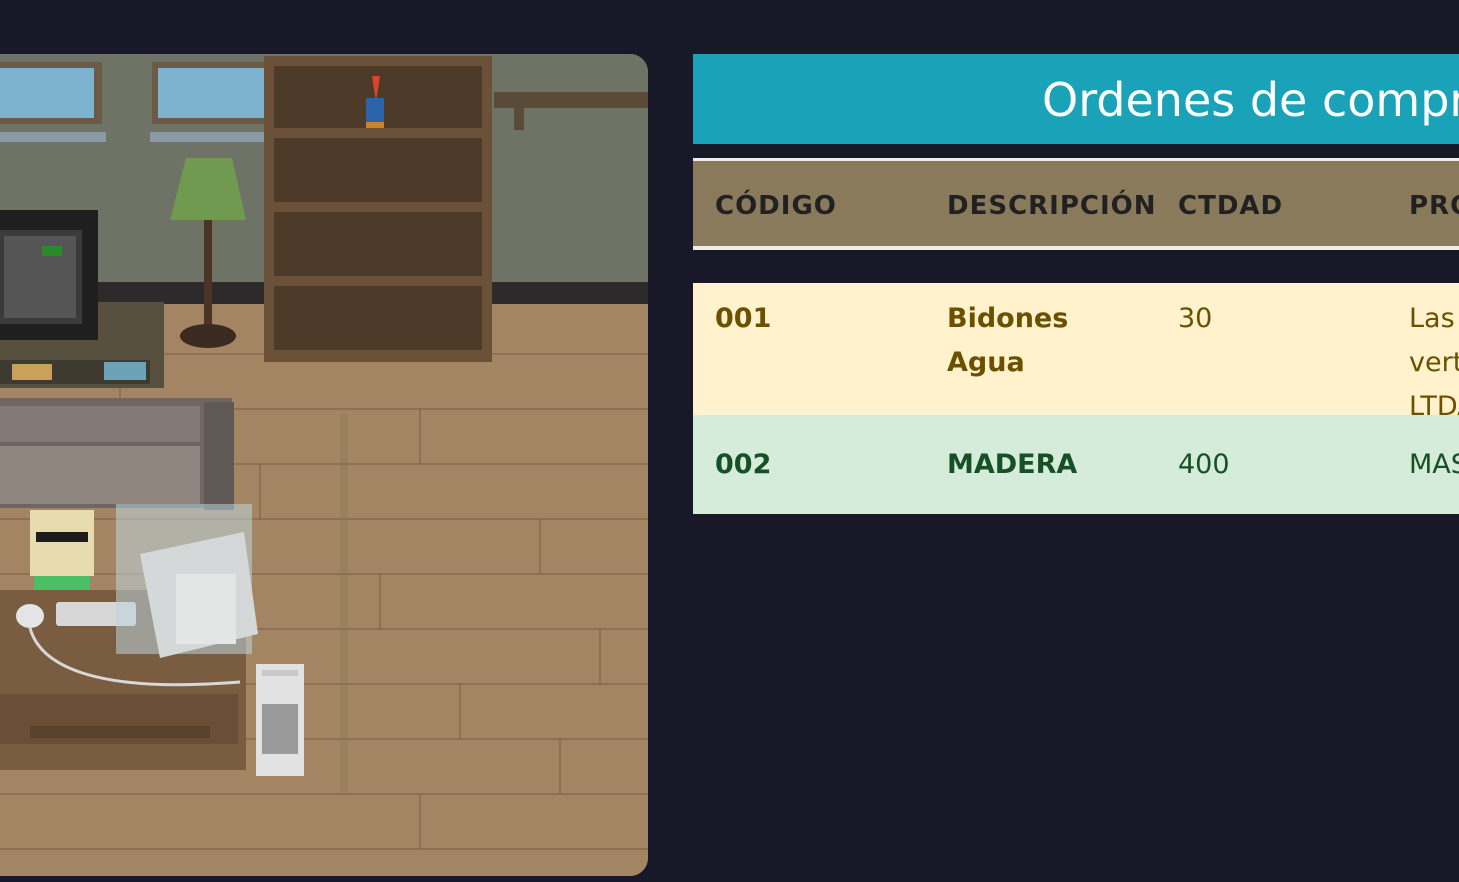  Describe the element at coordinates (1008, 340) in the screenshot. I see `cell-descripcion: Bidones Agua` at that location.